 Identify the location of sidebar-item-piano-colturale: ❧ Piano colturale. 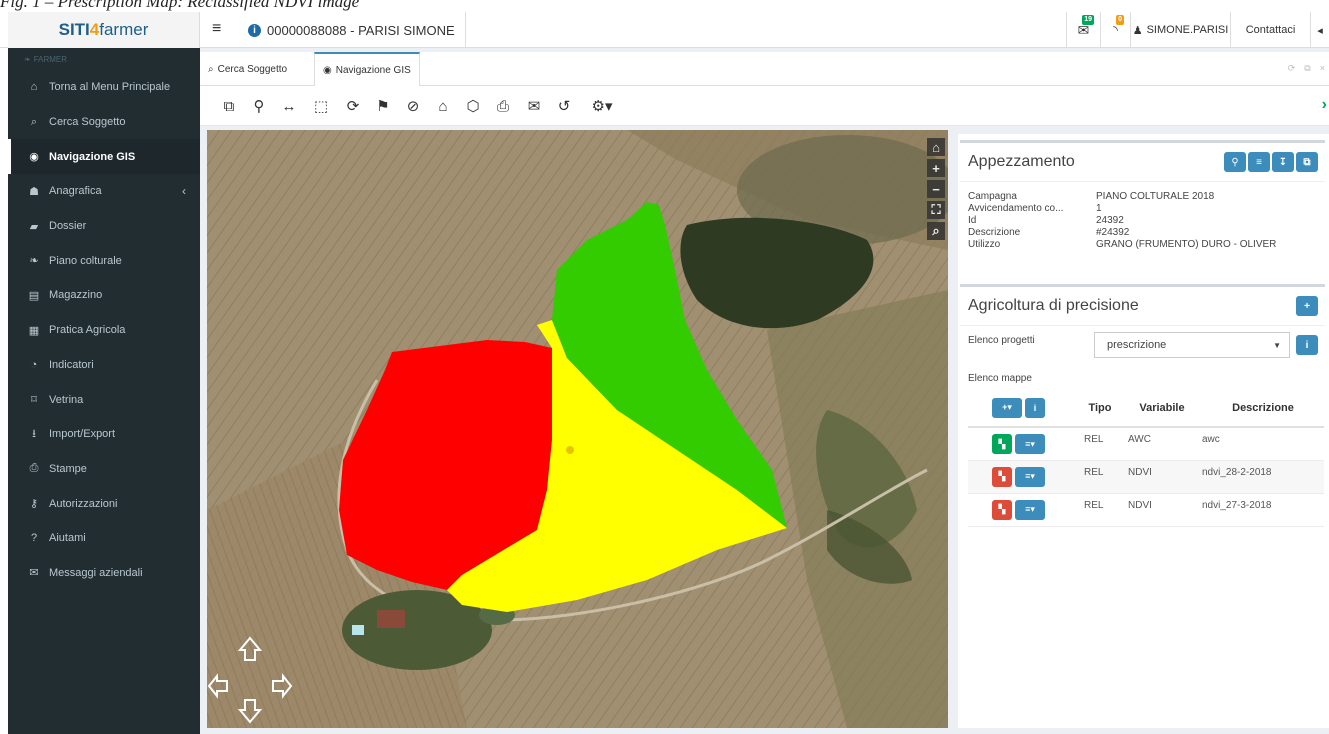
(104, 260).